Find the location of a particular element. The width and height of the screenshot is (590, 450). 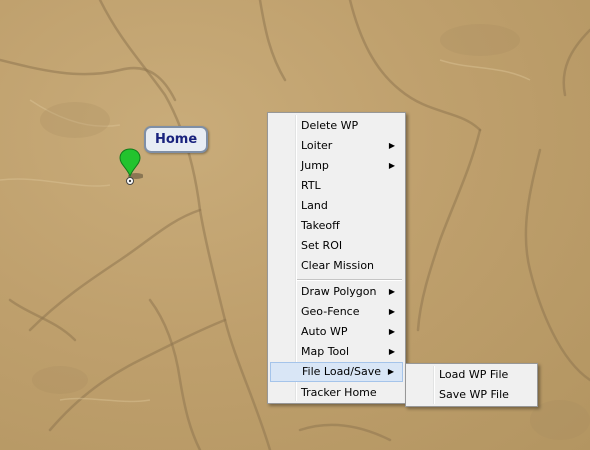

menu-item-tracker-home: Tracker Home is located at coordinates (336, 393).